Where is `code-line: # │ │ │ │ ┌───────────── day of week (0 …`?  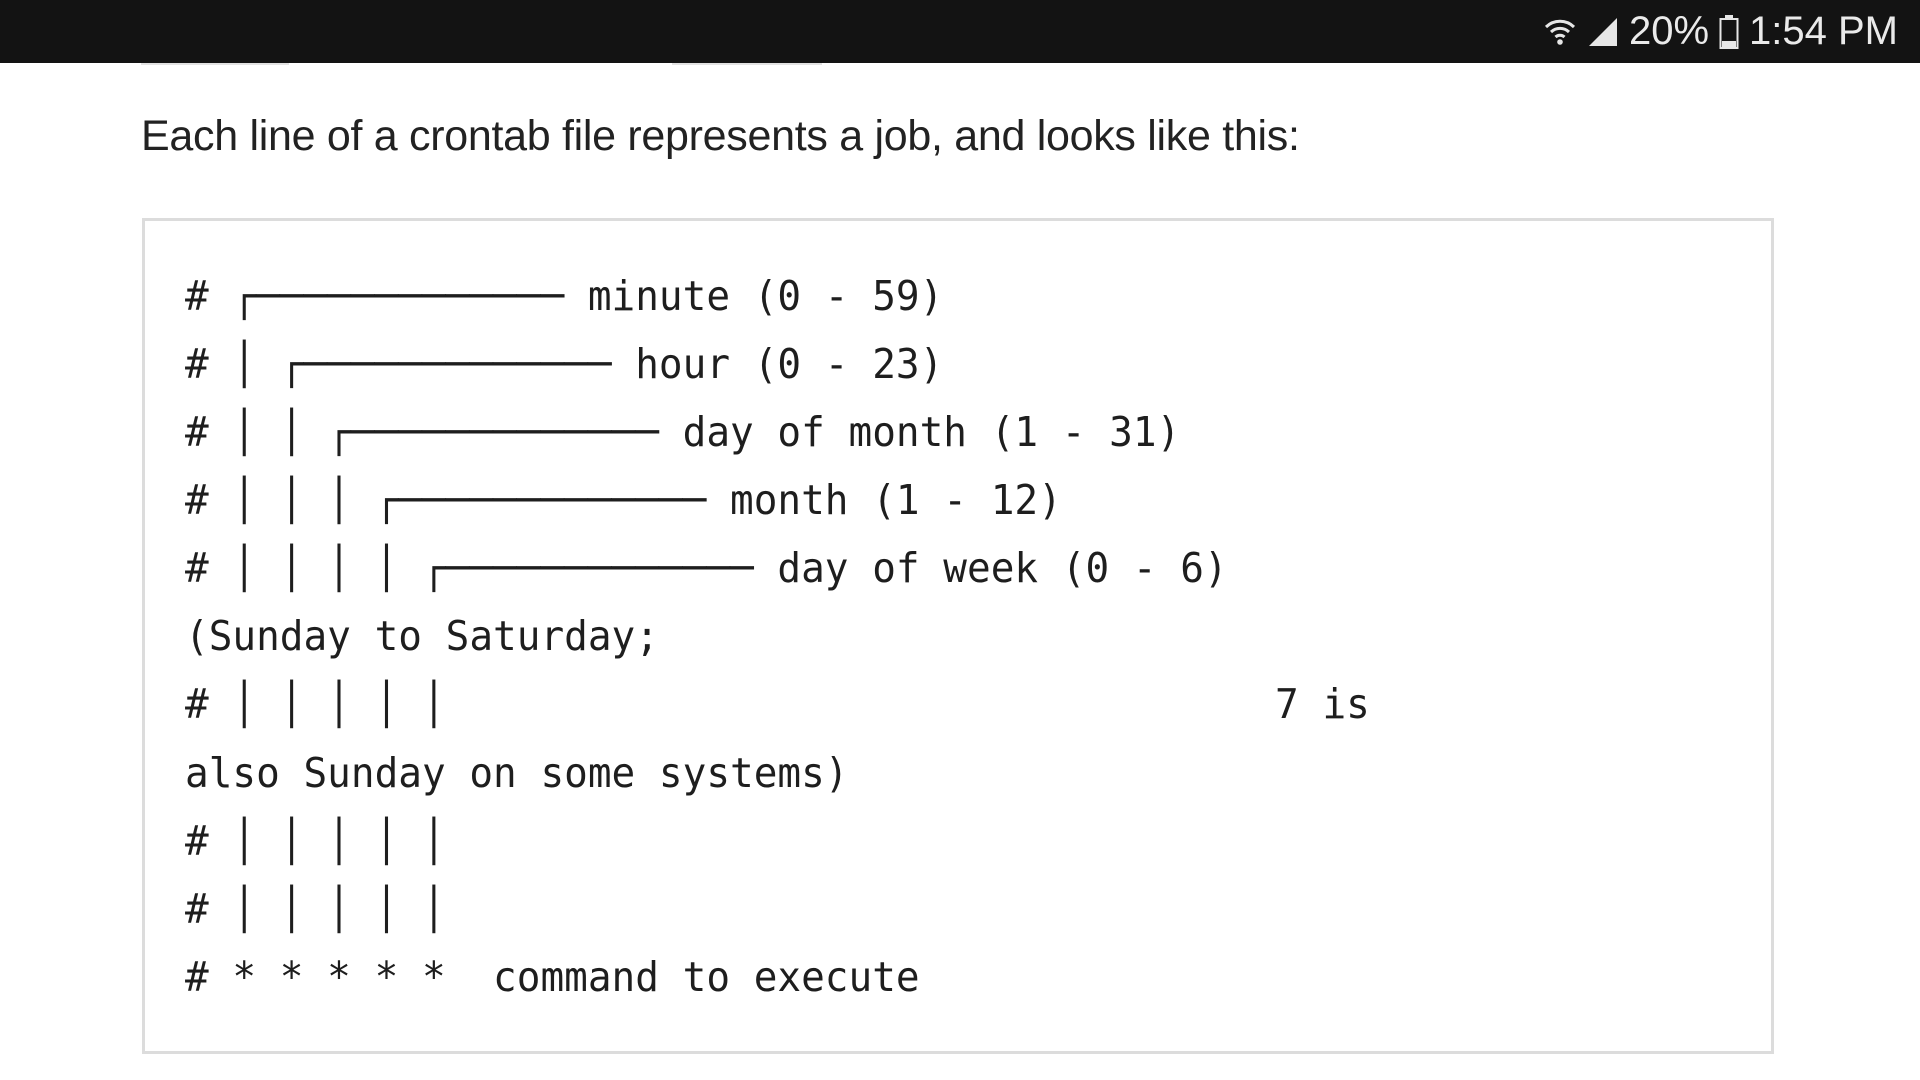 code-line: # │ │ │ │ ┌───────────── day of week (0 … is located at coordinates (706, 568).